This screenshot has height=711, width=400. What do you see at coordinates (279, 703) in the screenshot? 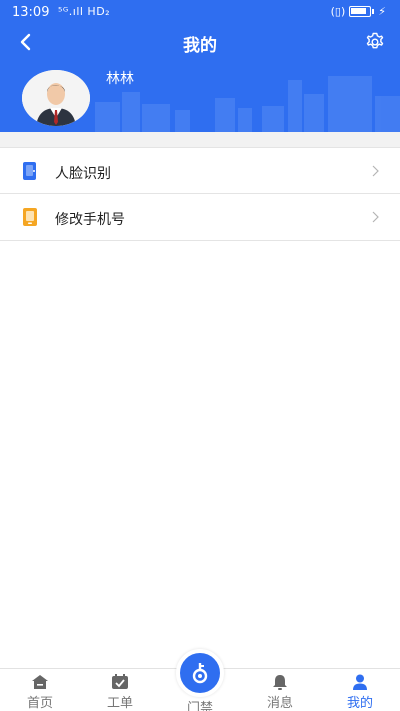
I see `tab-label: 消息` at bounding box center [279, 703].